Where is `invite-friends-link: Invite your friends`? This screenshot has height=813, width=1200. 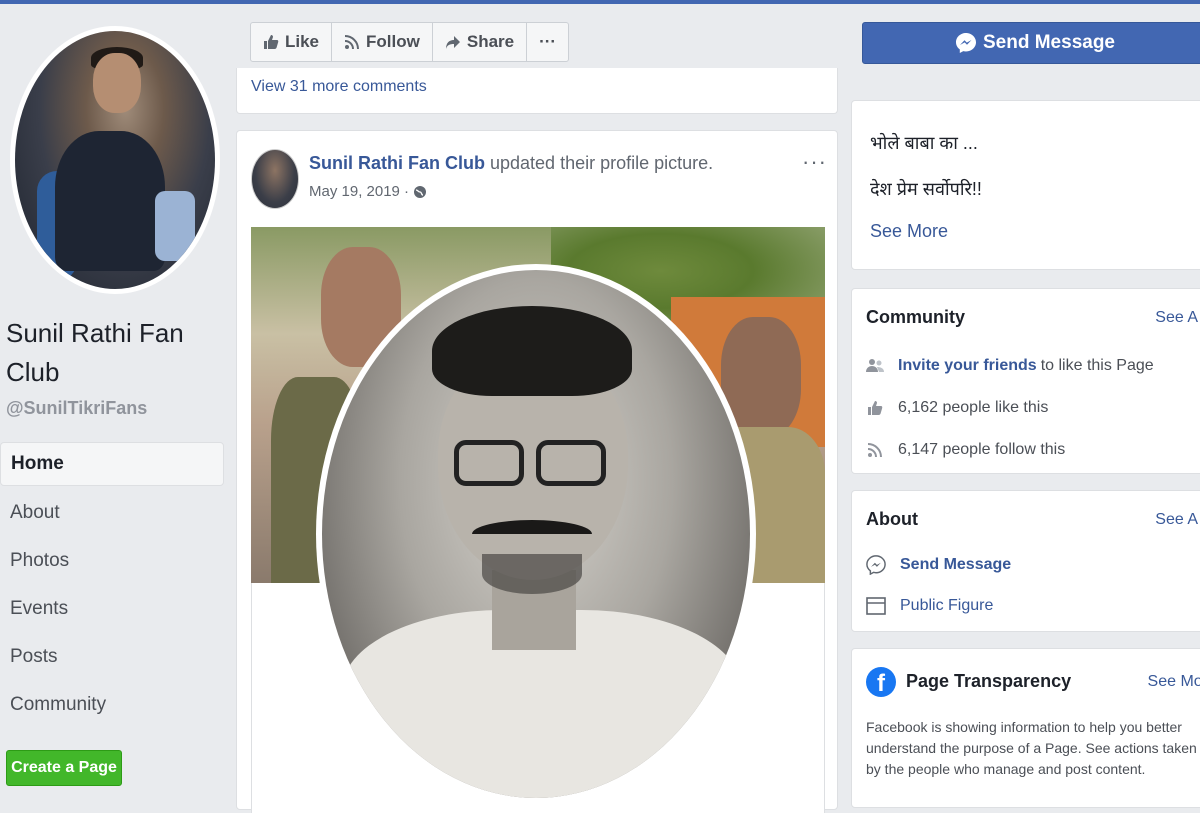
invite-friends-link: Invite your friends is located at coordinates (967, 366).